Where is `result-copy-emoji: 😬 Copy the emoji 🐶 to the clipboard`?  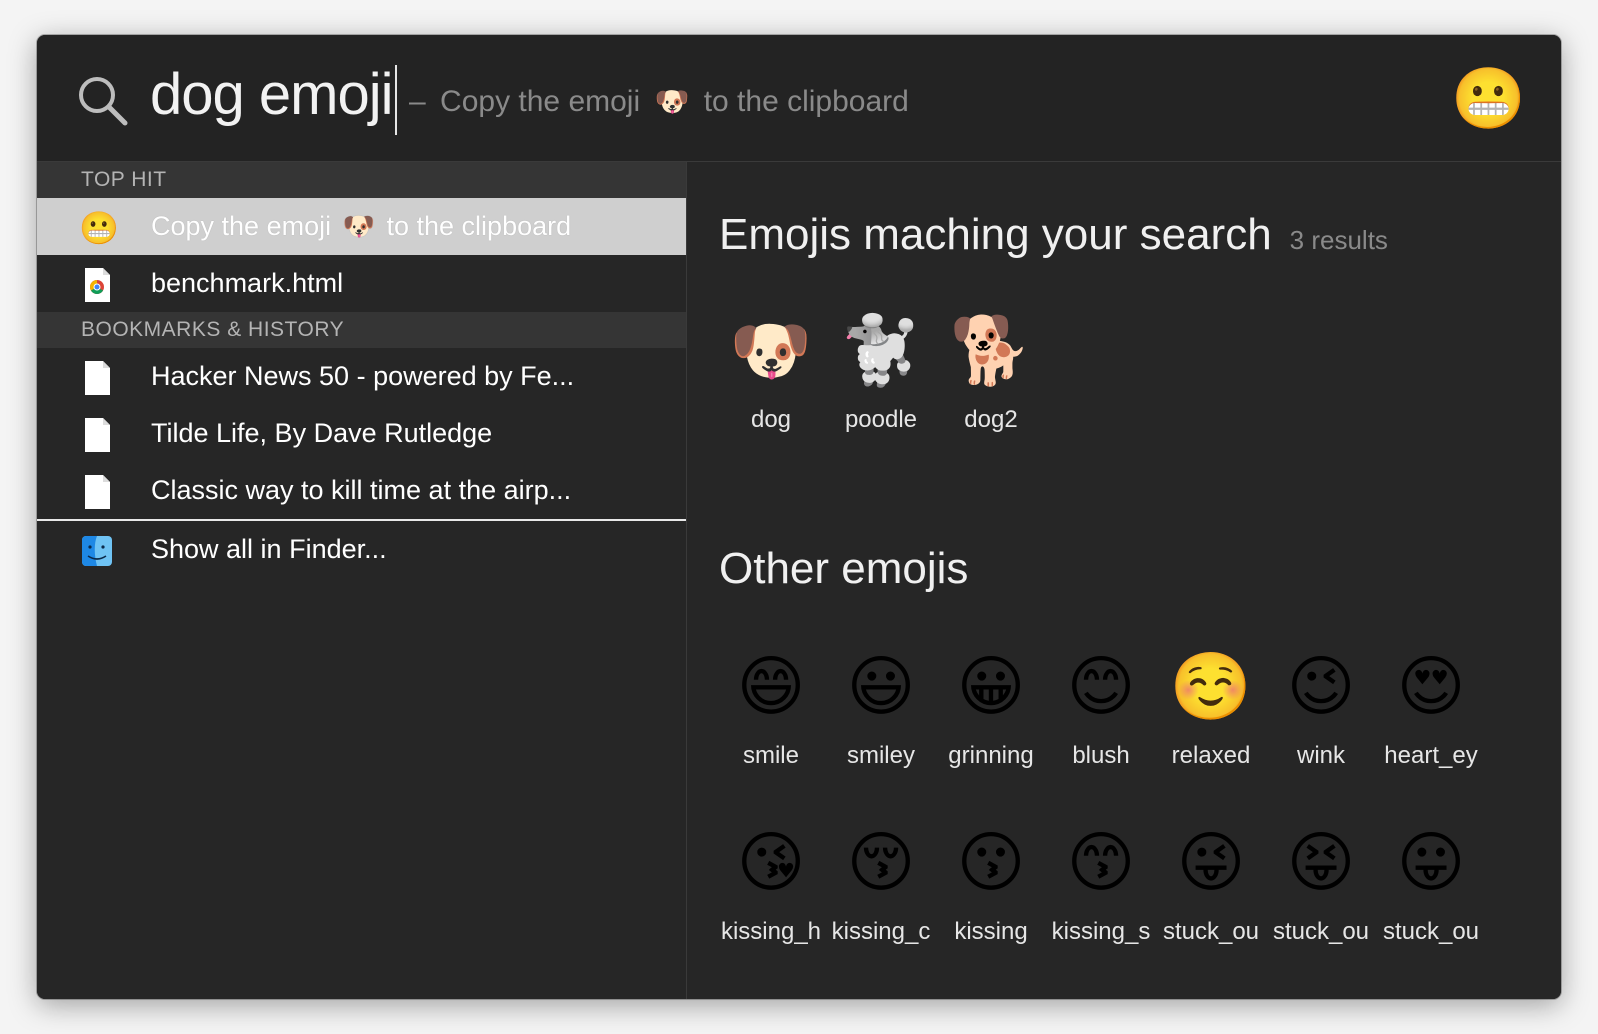 result-copy-emoji: 😬 Copy the emoji 🐶 to the clipboard is located at coordinates (361, 226).